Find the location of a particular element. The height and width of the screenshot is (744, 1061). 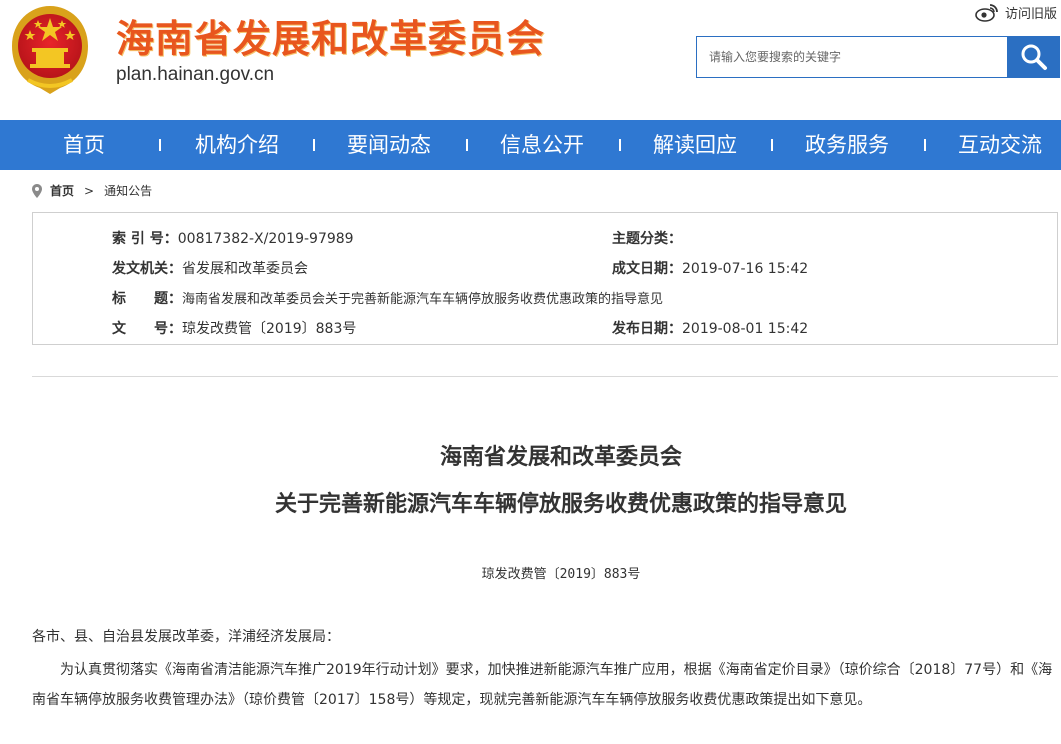

nav-item-services: 政务服务 is located at coordinates (847, 145).